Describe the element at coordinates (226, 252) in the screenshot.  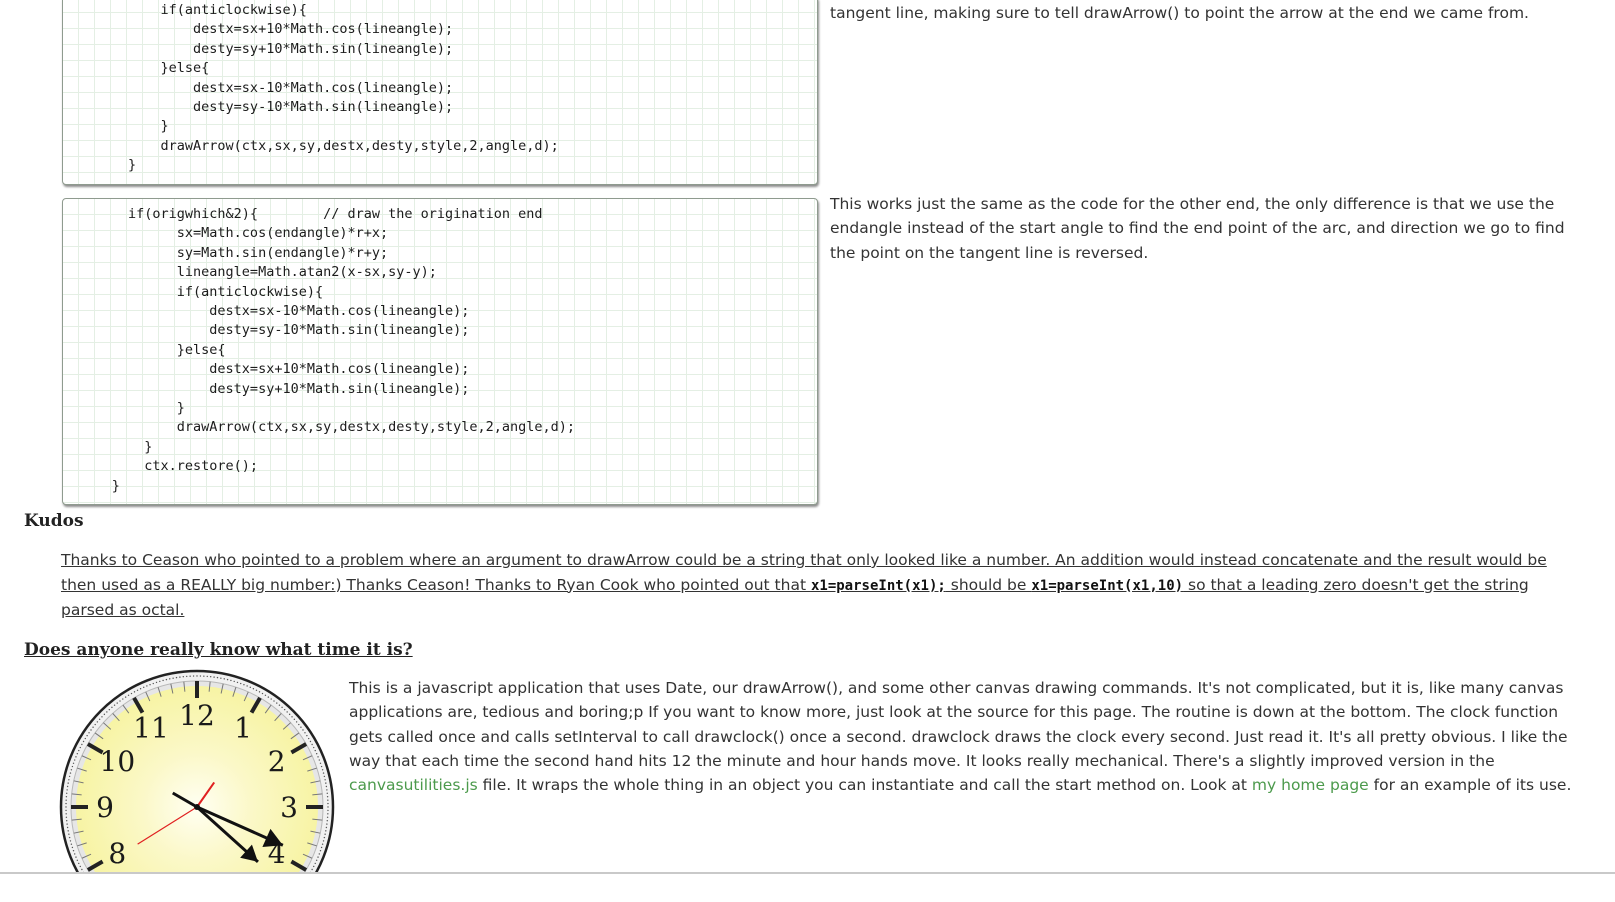
I see `code-line: sy=Math.sin(endangle)*r+y;` at that location.